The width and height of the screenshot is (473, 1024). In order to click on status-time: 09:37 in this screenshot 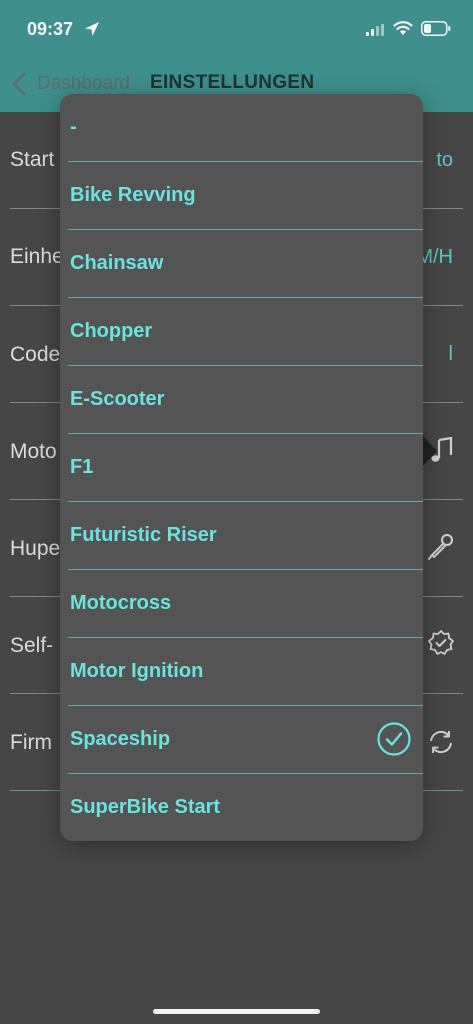, I will do `click(50, 29)`.